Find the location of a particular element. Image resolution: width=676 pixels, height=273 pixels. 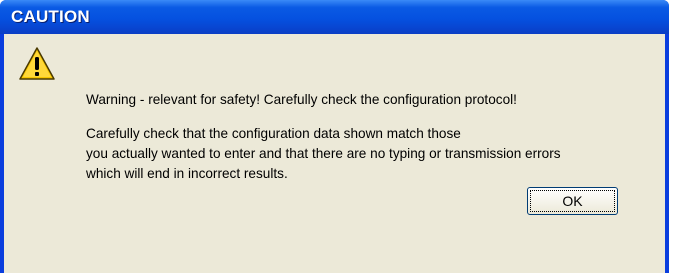

window-title: CAUTION is located at coordinates (50, 16).